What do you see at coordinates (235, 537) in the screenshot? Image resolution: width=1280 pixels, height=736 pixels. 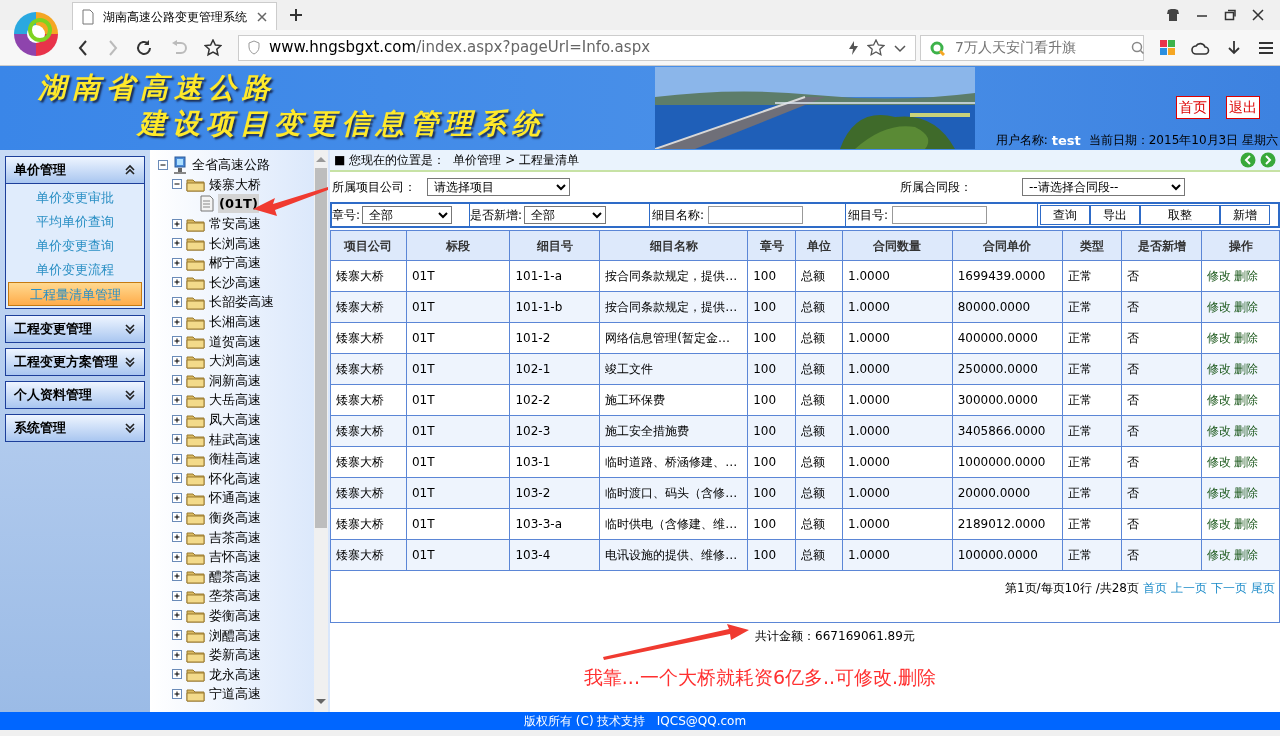 I see `tree-node: 吉茶高速` at bounding box center [235, 537].